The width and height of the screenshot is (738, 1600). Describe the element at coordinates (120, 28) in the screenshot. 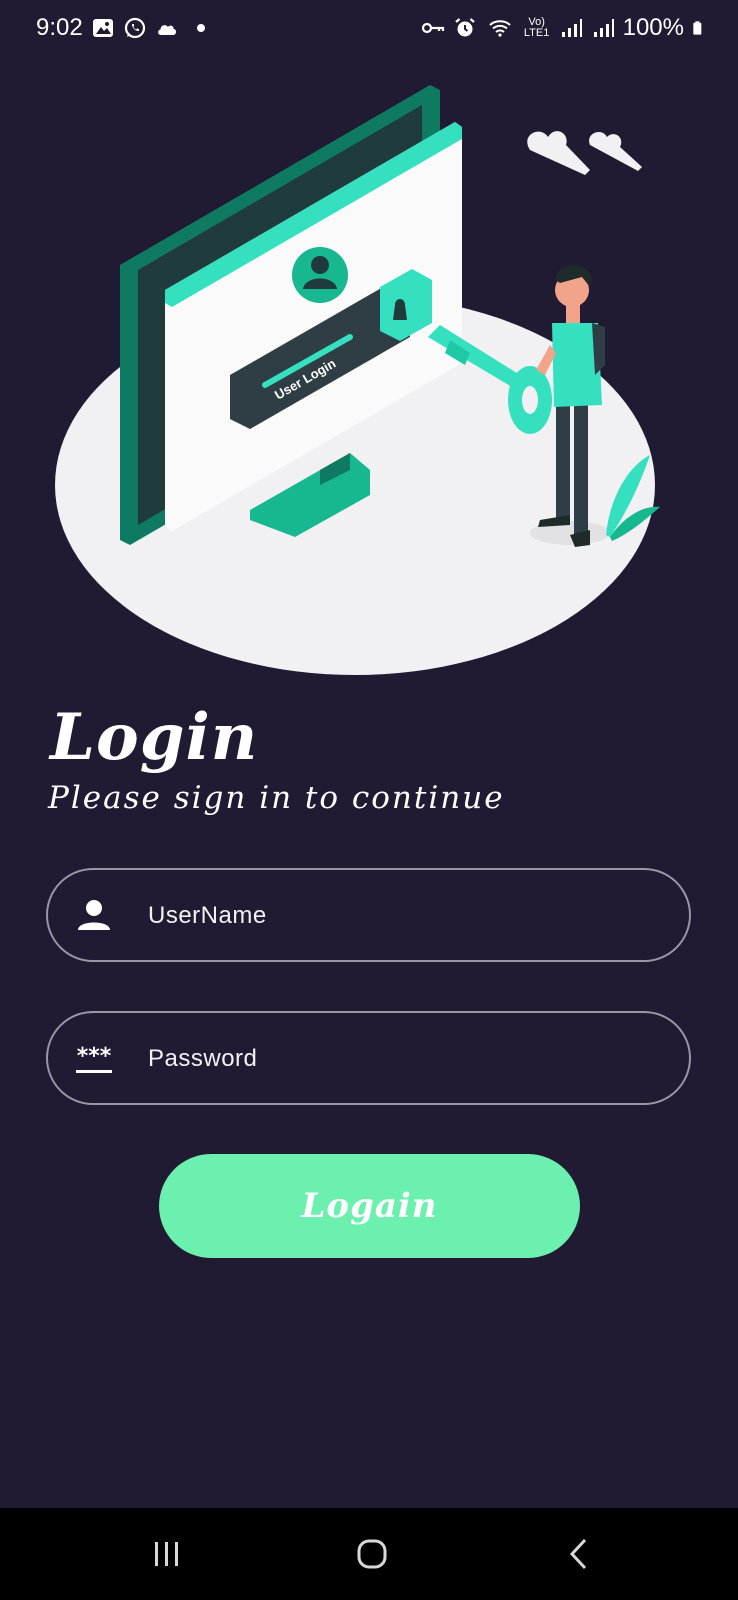

I see `status-left: 9:02` at that location.